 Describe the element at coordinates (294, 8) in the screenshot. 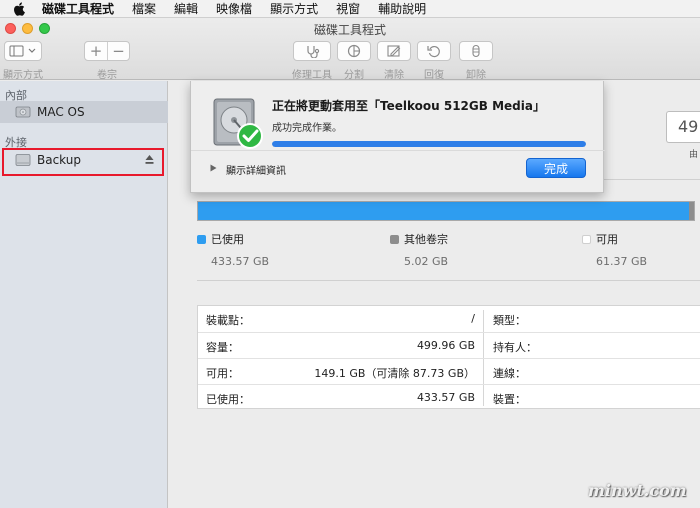

I see `menu-view: 顯示方式` at that location.